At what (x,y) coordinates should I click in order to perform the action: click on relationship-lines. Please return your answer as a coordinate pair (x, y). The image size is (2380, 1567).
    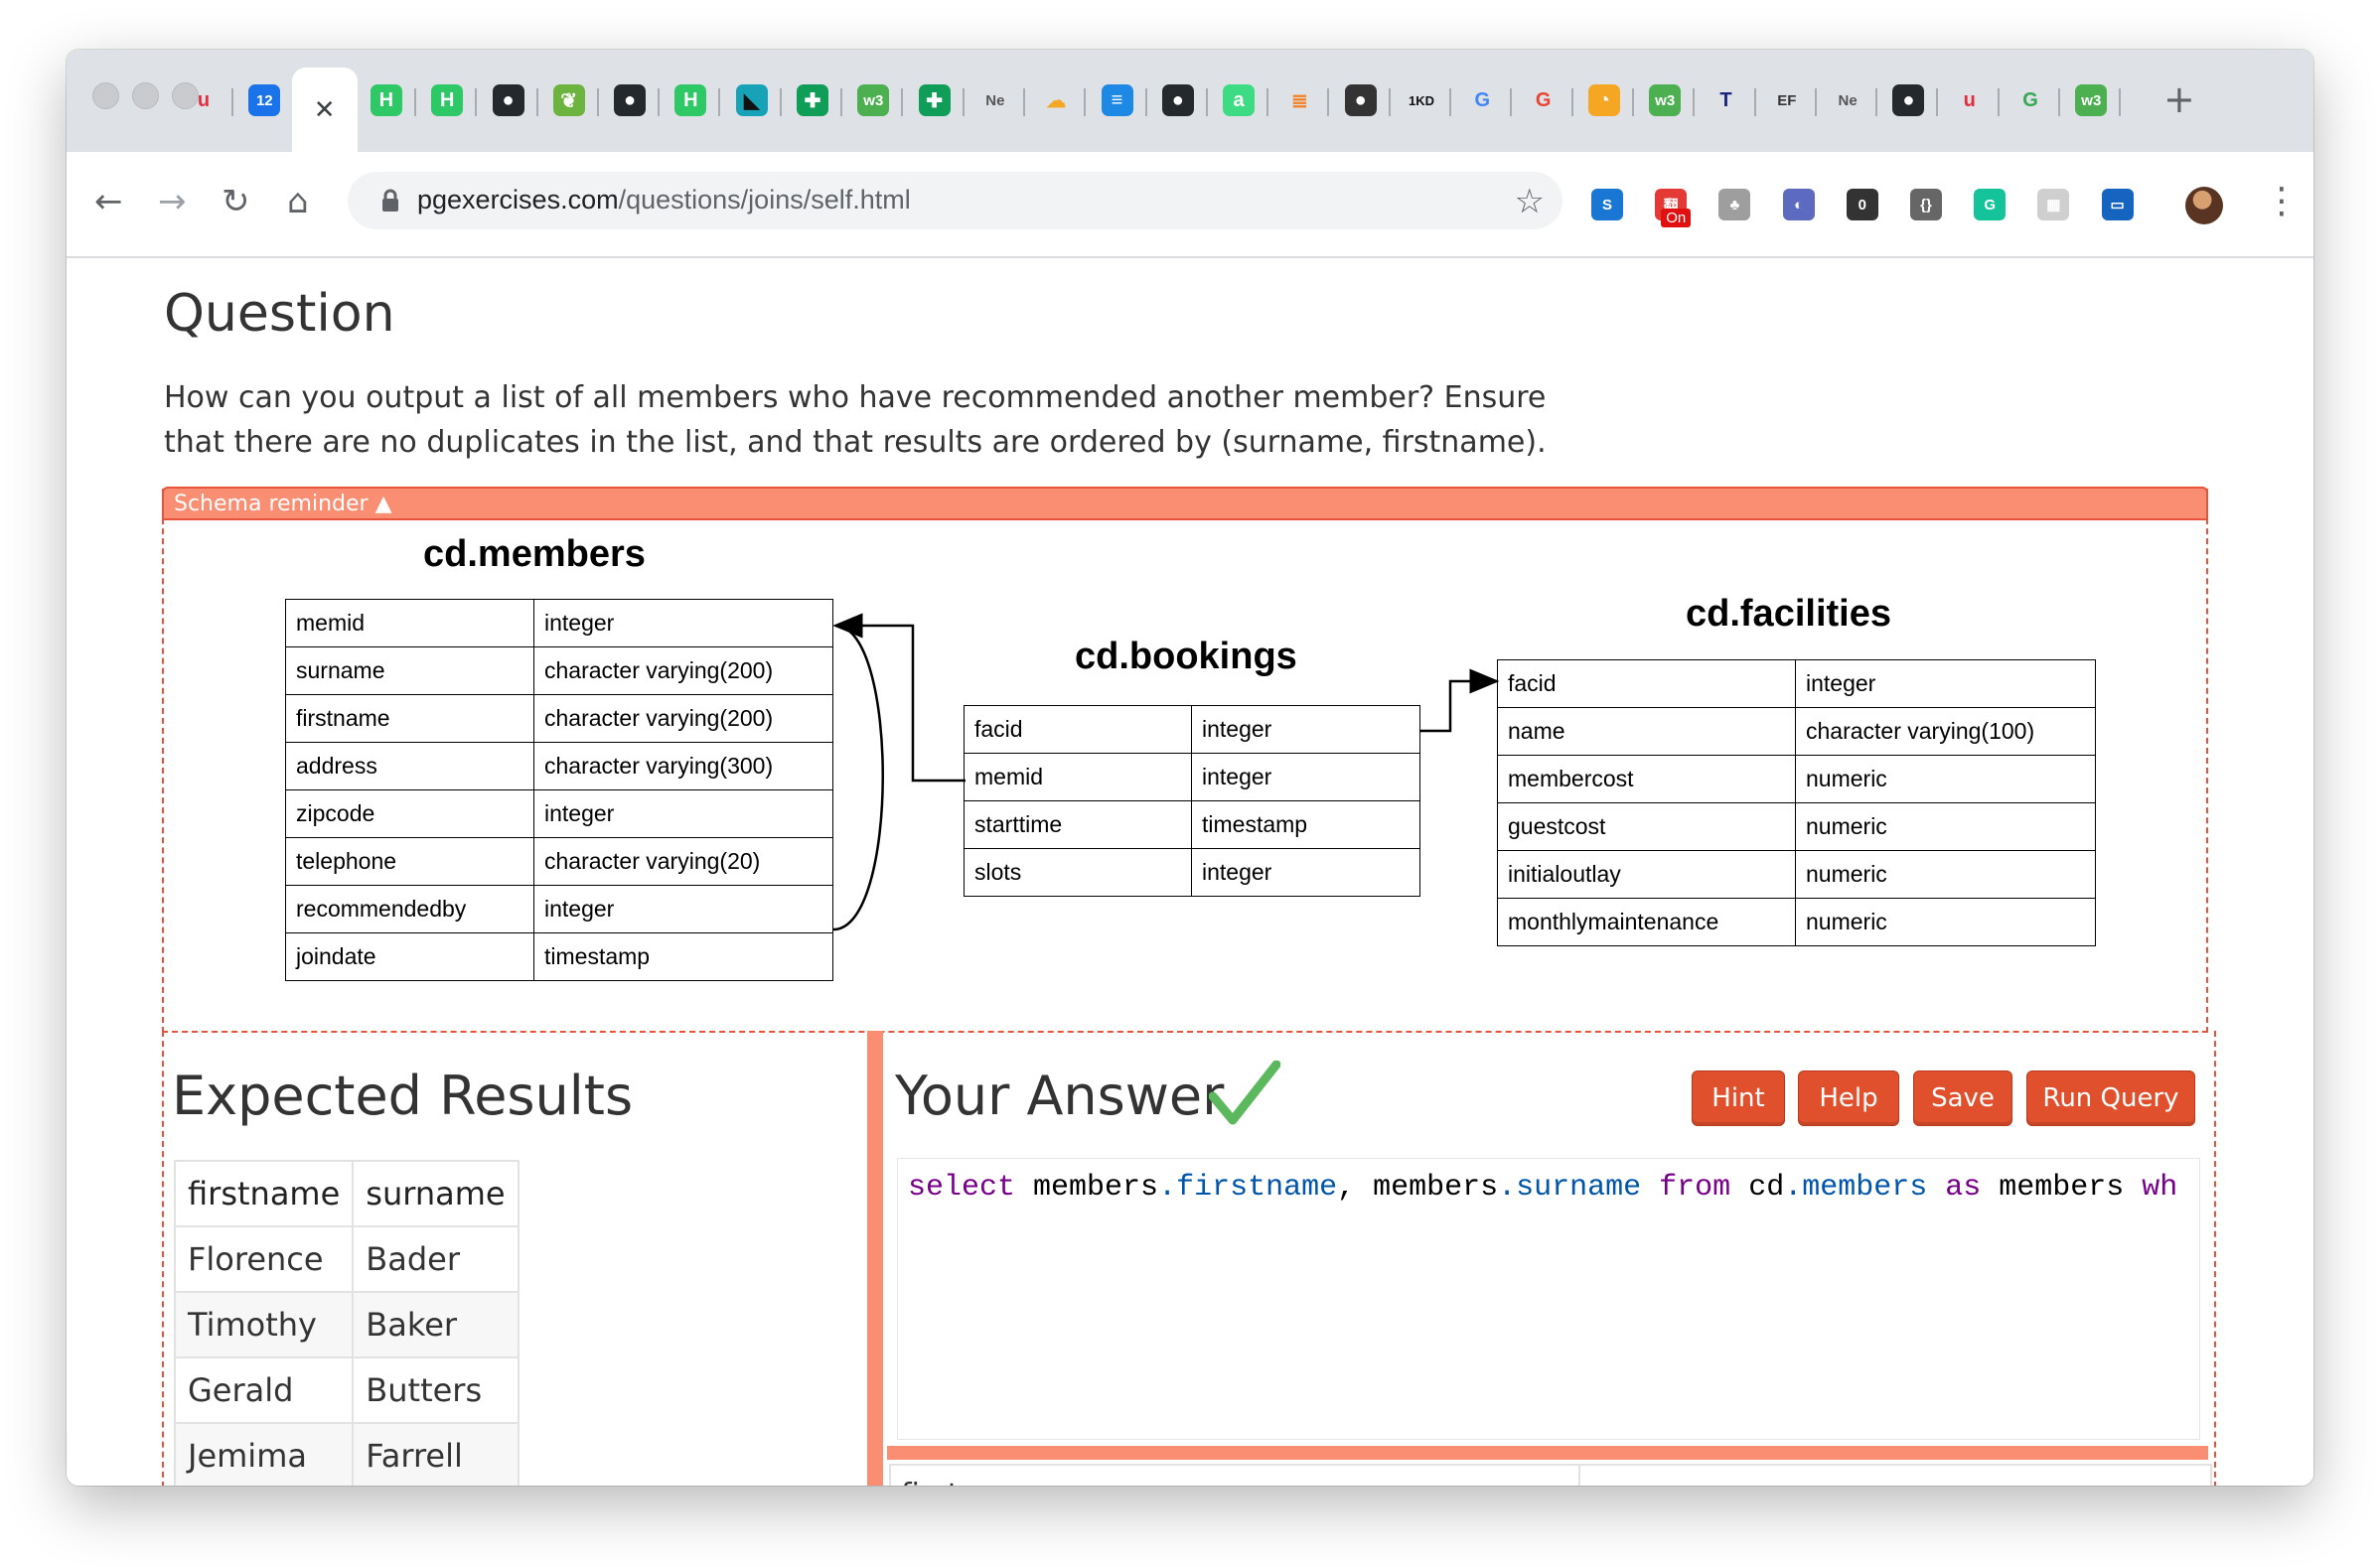
    Looking at the image, I should click on (1166, 772).